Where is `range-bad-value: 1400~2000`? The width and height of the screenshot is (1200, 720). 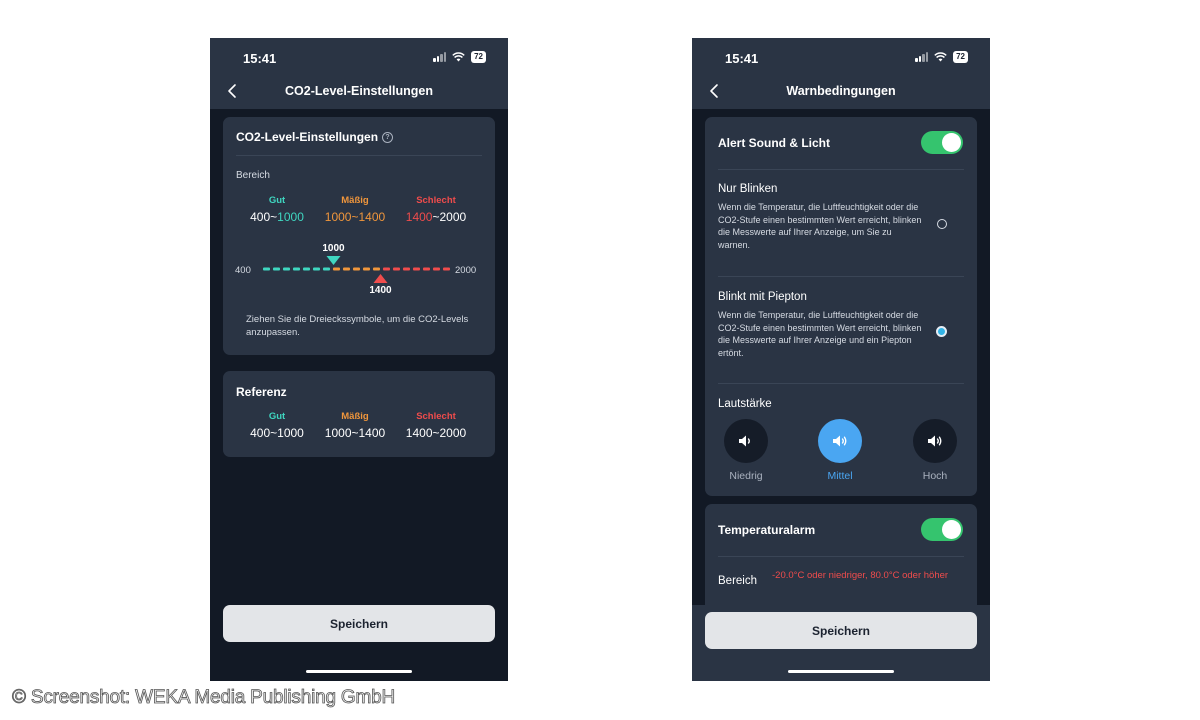
range-bad-value: 1400~2000 is located at coordinates (436, 217).